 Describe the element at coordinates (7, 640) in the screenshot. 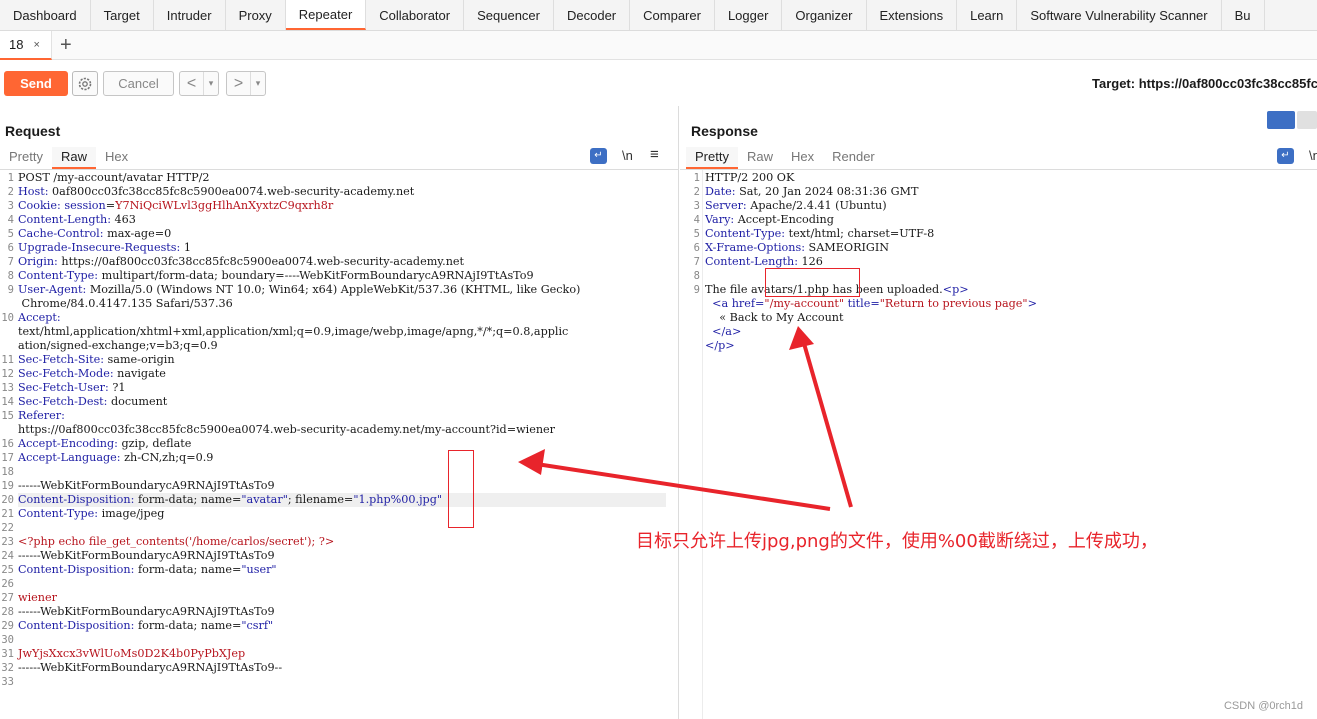

I see `line-number: 30` at that location.